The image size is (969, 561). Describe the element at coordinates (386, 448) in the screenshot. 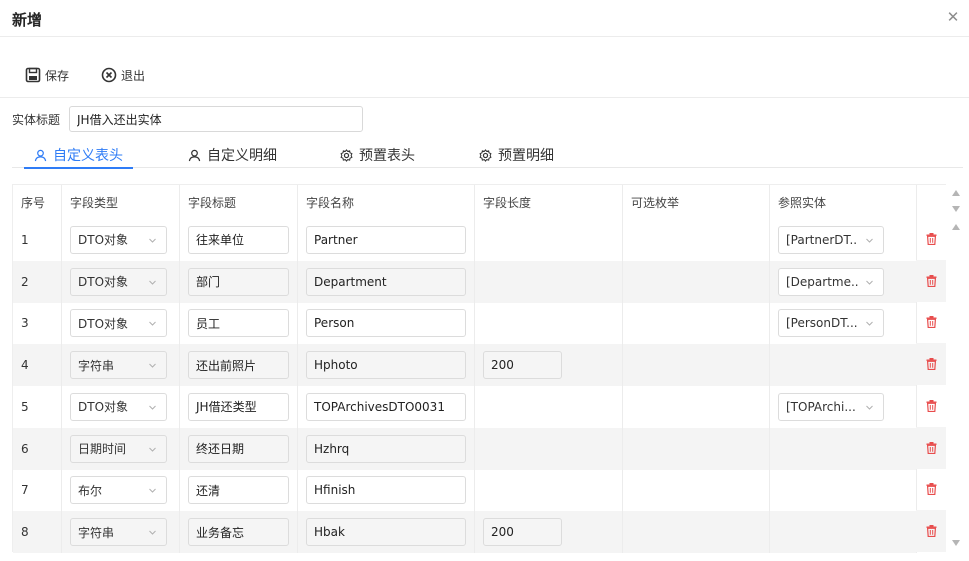

I see `field-name-input: Hzhrq` at that location.